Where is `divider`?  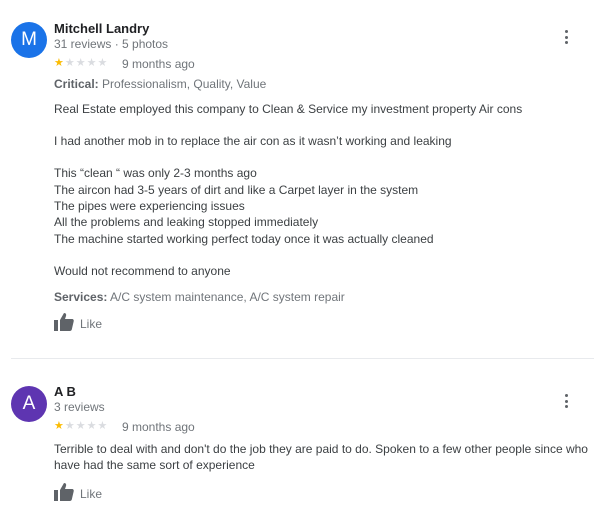
divider is located at coordinates (302, 358).